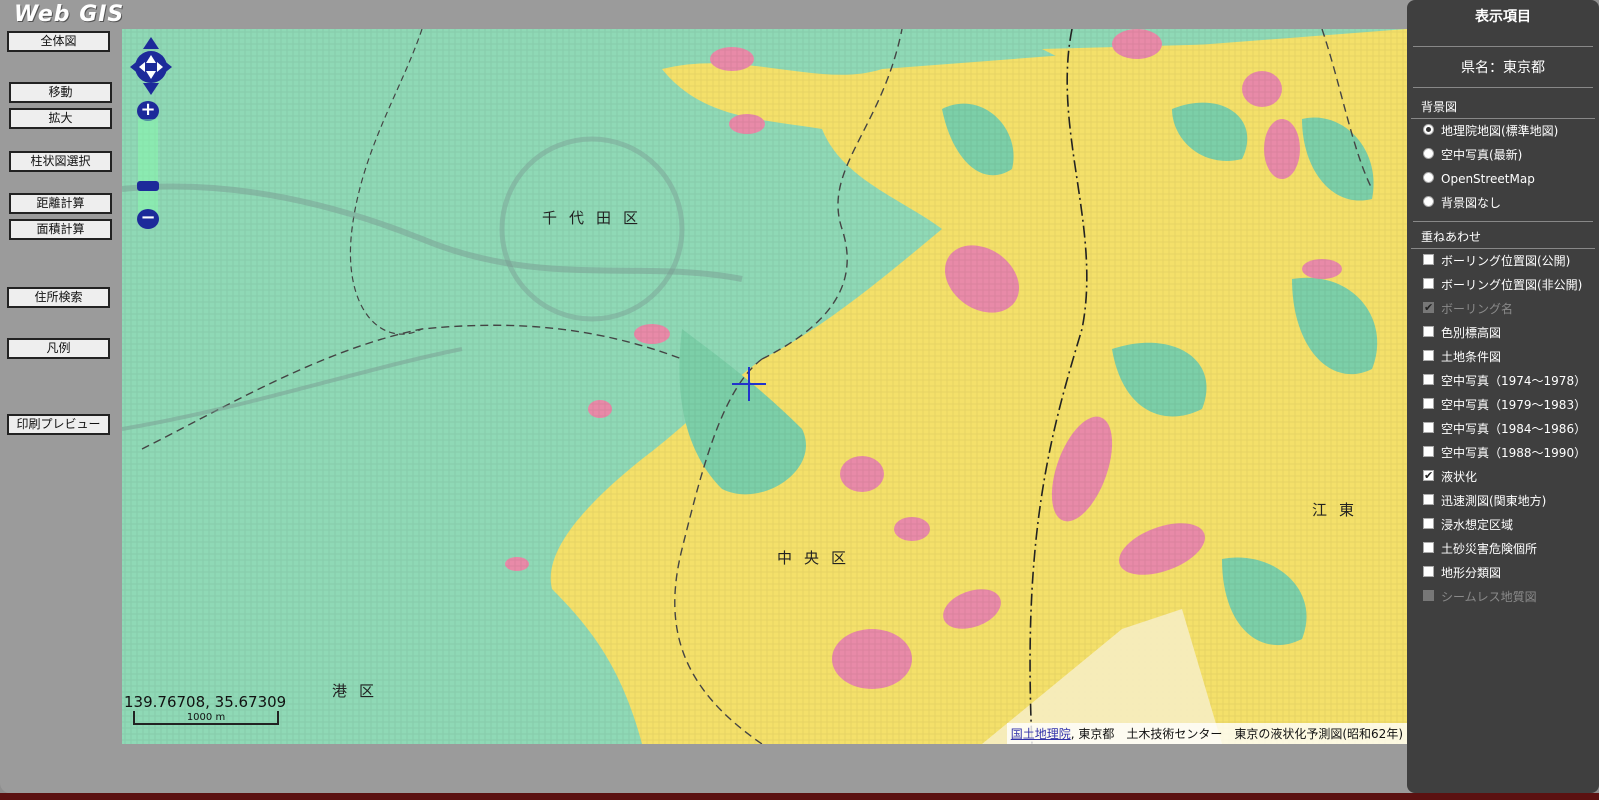 This screenshot has height=800, width=1599. What do you see at coordinates (1512, 285) in the screenshot?
I see `overlay-option-label: ボーリング位置図(非公開)` at bounding box center [1512, 285].